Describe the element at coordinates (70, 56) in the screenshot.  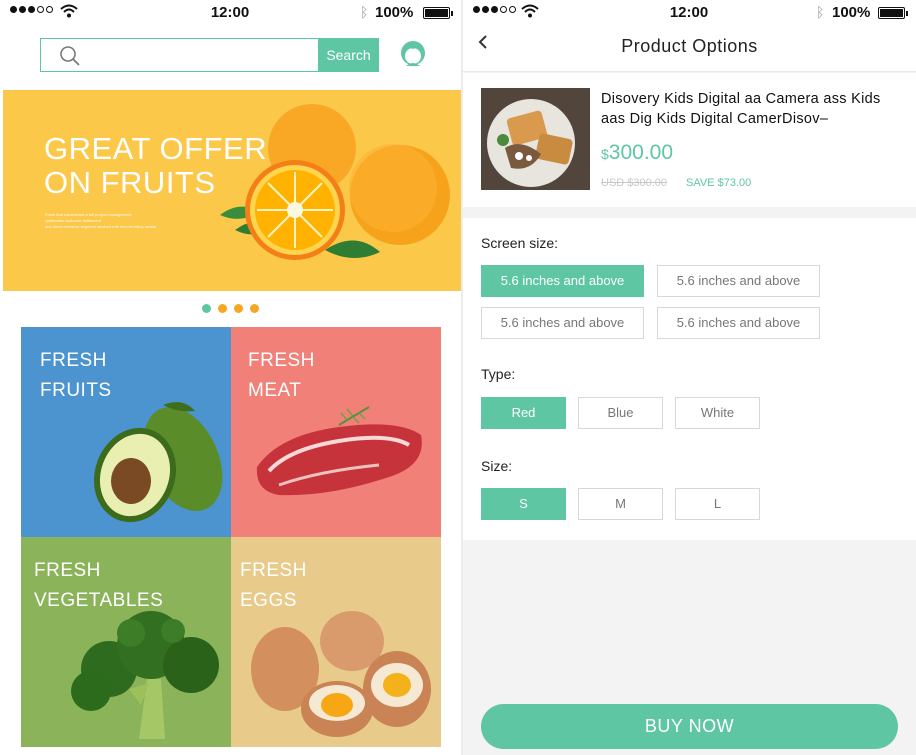
I see `search-icon` at that location.